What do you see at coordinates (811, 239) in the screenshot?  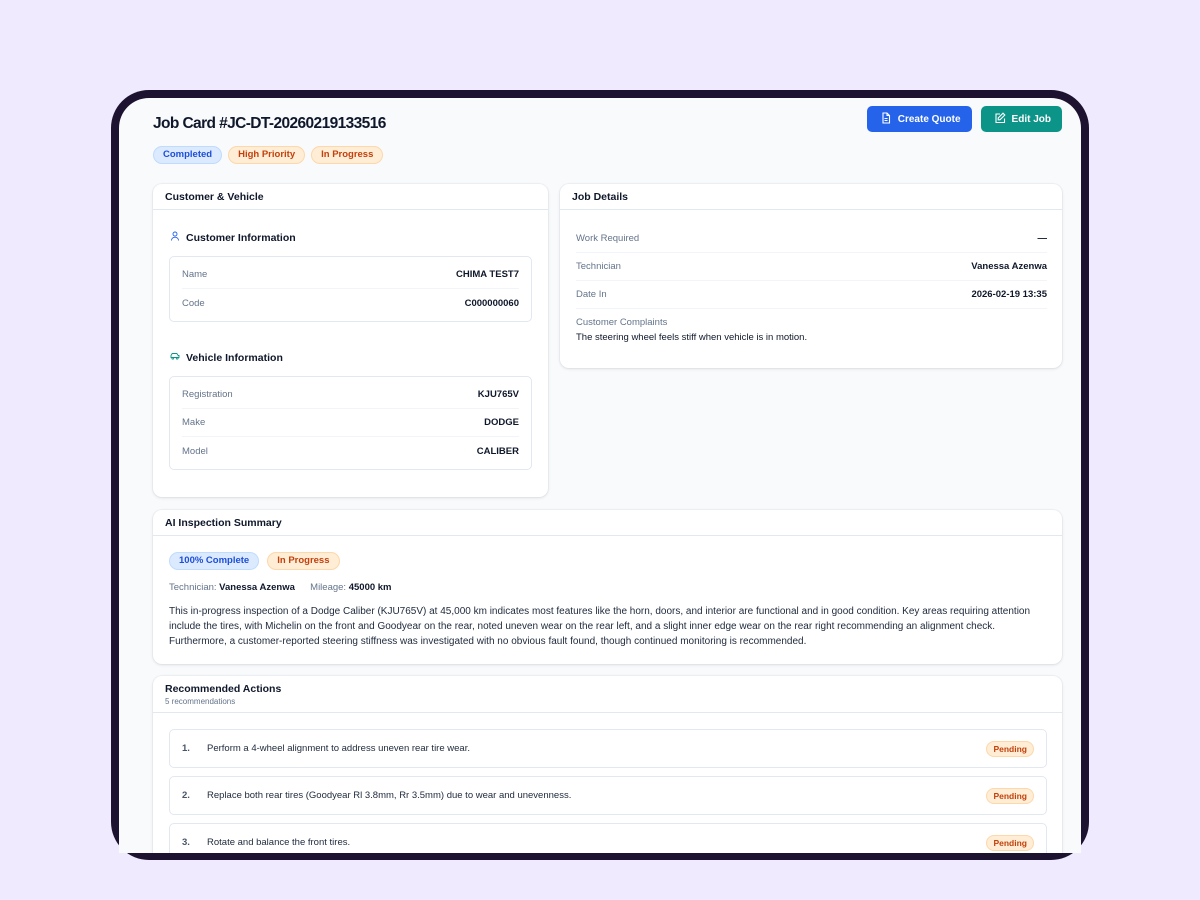 I see `work-required-row: Work Required —` at bounding box center [811, 239].